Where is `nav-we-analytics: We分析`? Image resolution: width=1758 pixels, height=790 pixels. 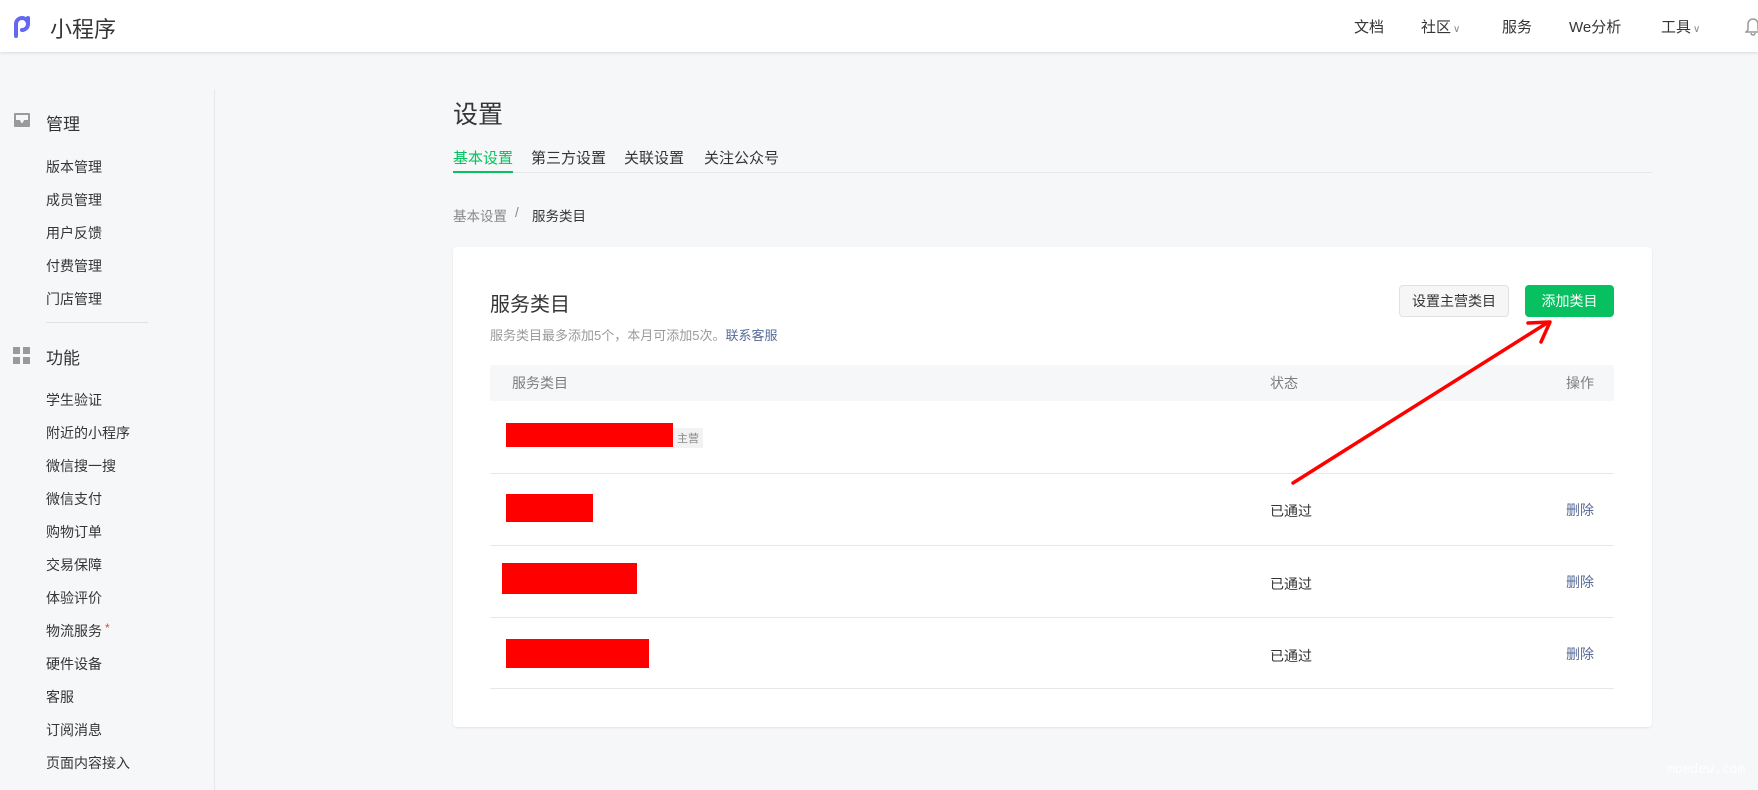 nav-we-analytics: We分析 is located at coordinates (1595, 26).